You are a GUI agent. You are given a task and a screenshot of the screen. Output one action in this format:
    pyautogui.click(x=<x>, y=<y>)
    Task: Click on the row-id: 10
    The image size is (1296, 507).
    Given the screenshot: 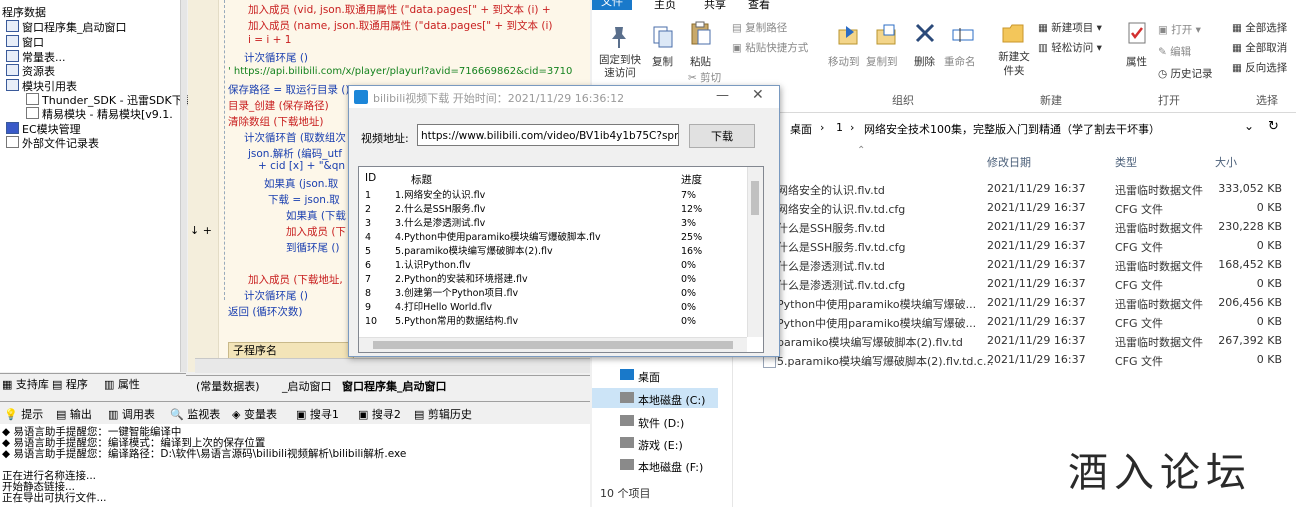 What is the action you would take?
    pyautogui.click(x=371, y=321)
    